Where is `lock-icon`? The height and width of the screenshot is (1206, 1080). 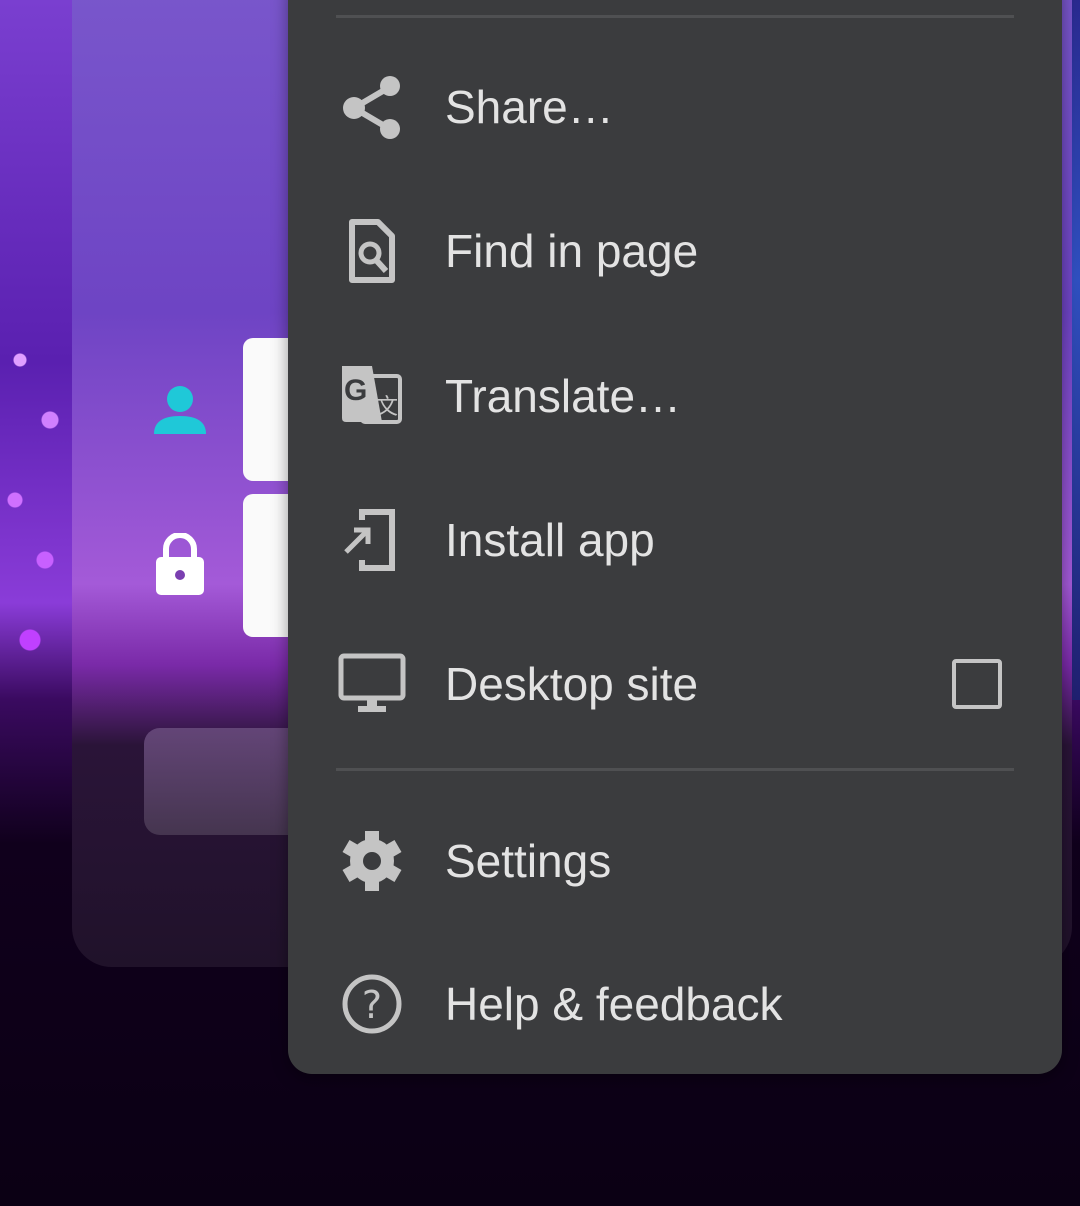 lock-icon is located at coordinates (180, 564).